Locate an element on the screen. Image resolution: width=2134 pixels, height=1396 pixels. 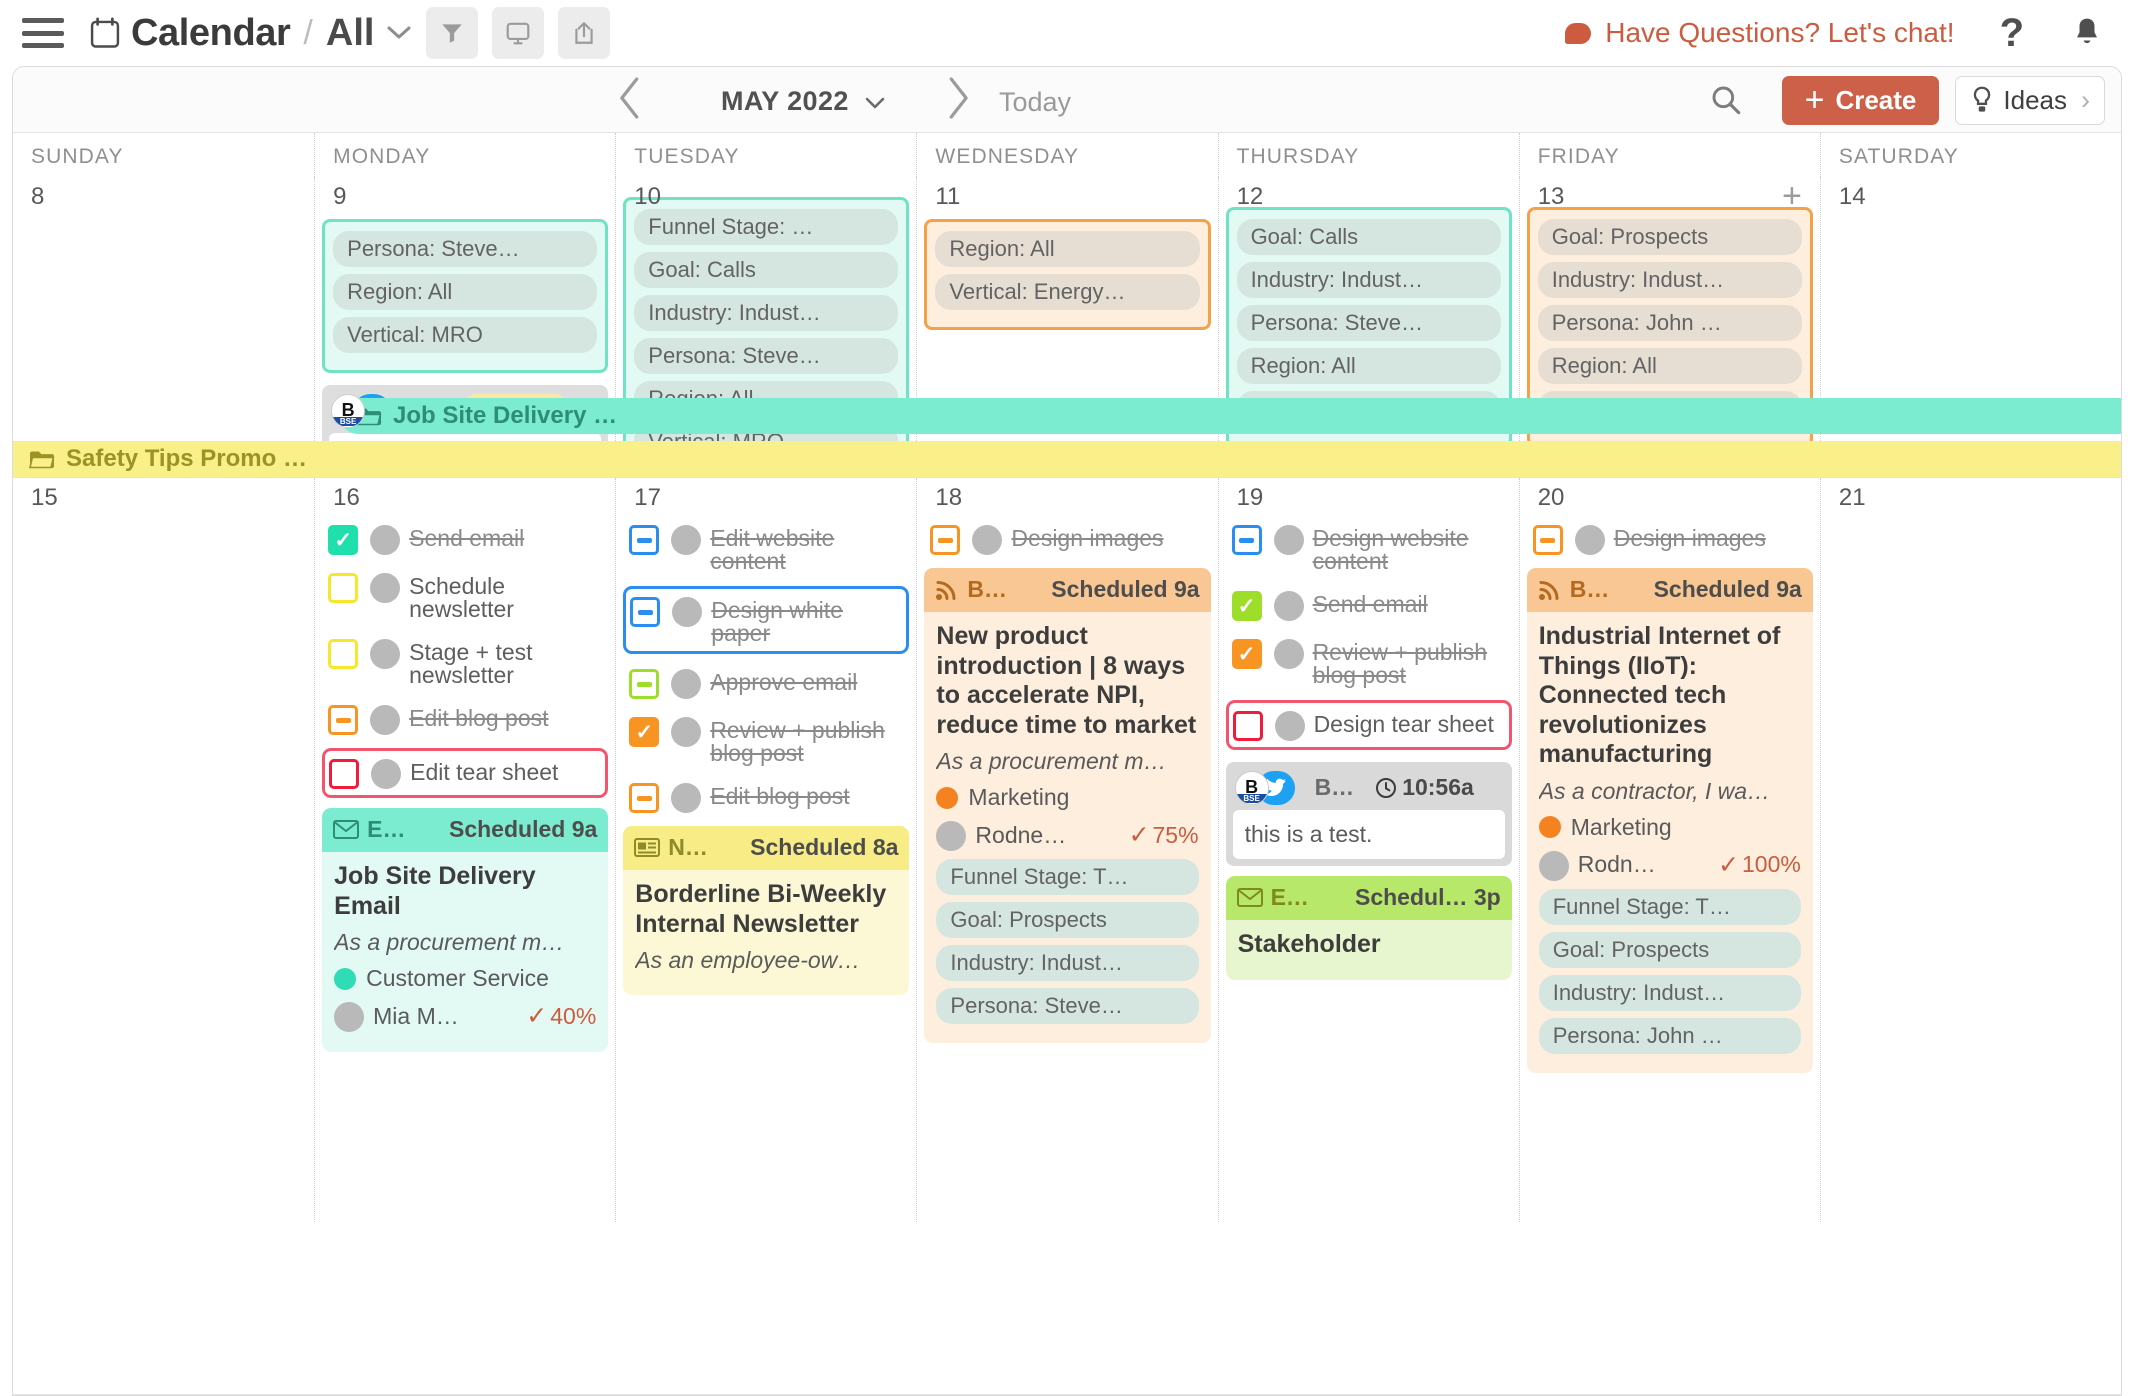
social-post-card: B BSE B… 10:56a this is a test. is located at coordinates (1368, 814).